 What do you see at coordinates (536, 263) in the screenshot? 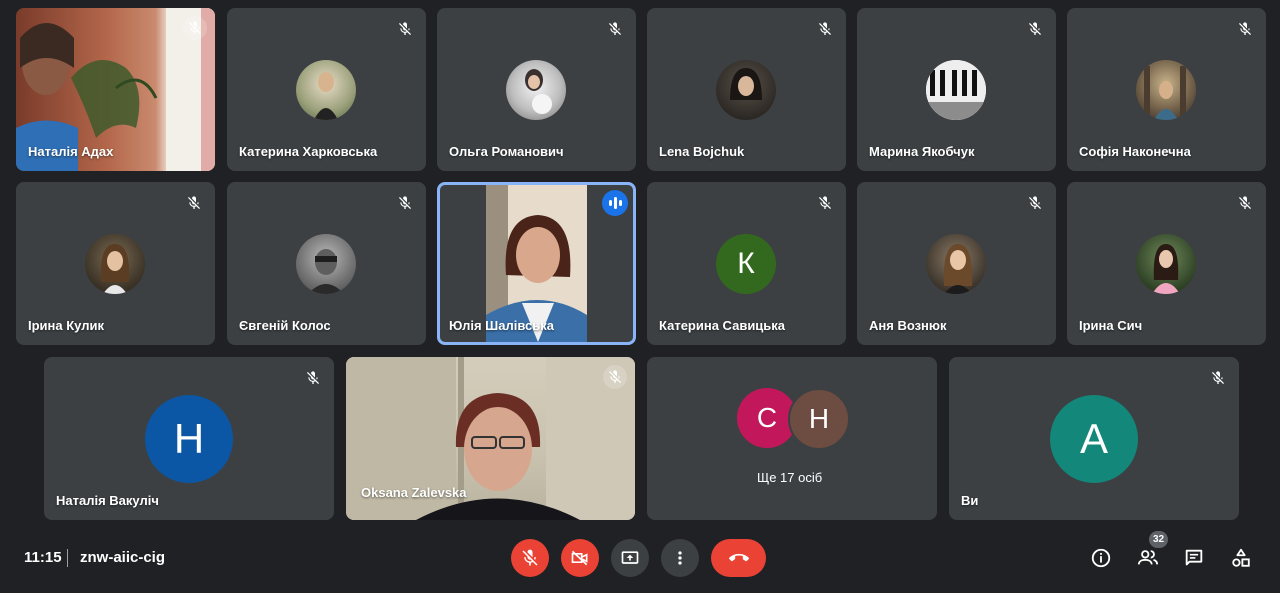
I see `participant-tile-yulia-shalivska: Юлія Шалівська` at bounding box center [536, 263].